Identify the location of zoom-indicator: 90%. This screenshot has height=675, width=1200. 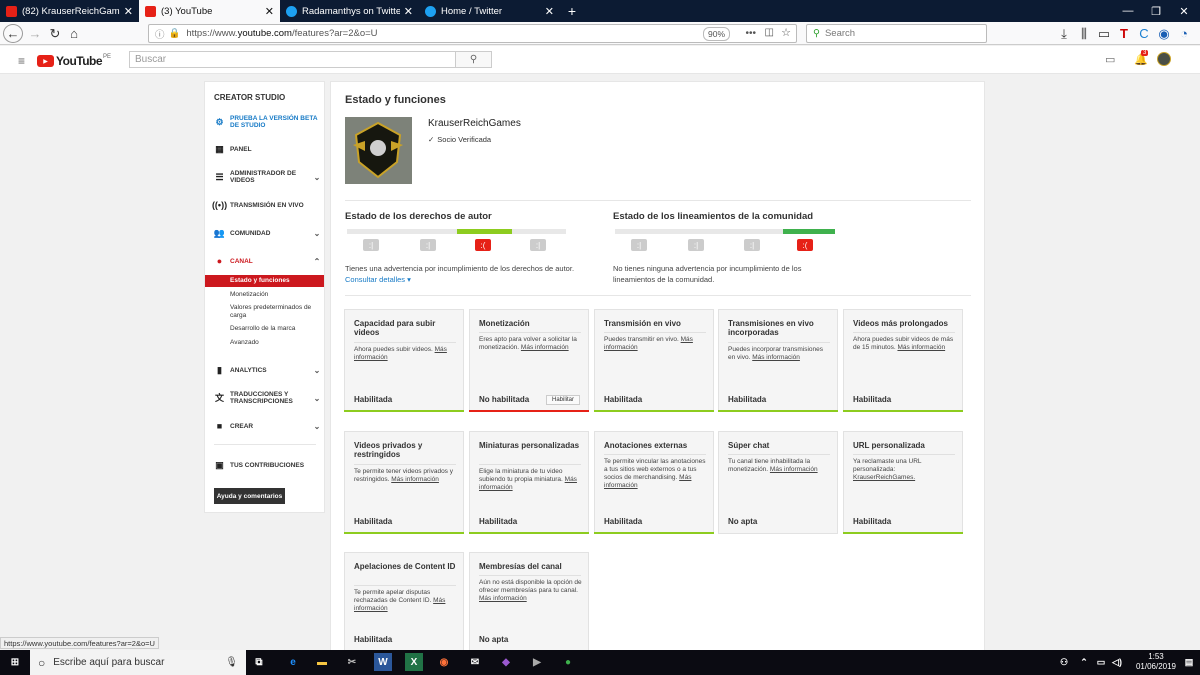
(716, 34).